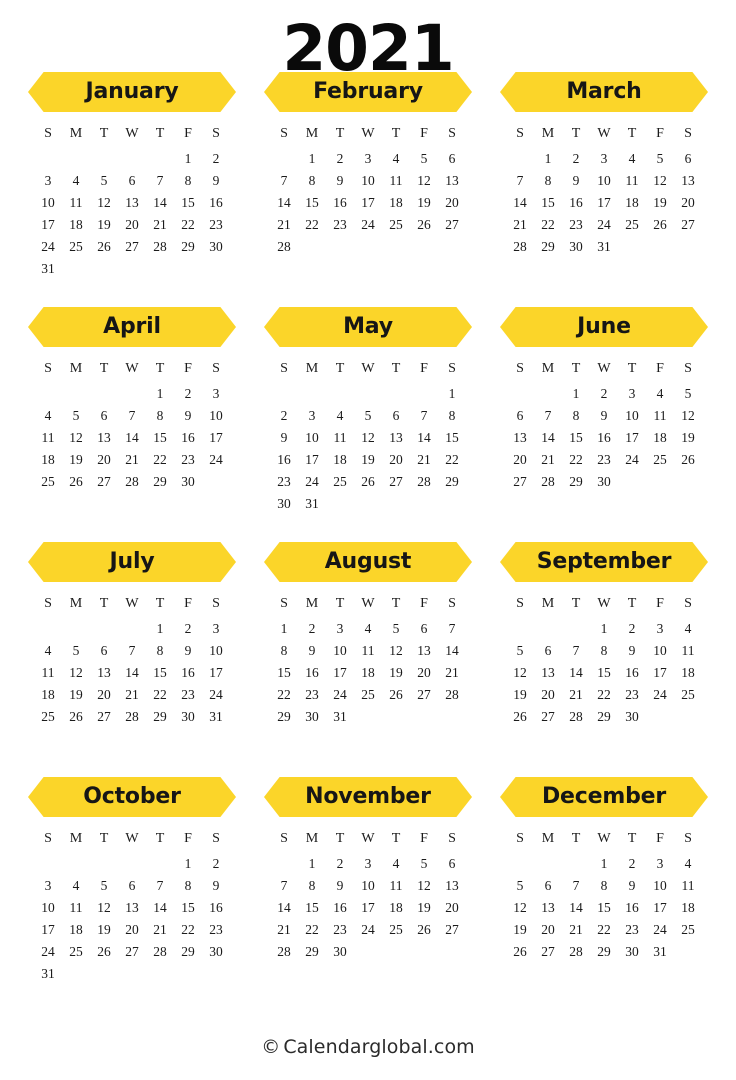 This screenshot has height=1080, width=736. What do you see at coordinates (396, 695) in the screenshot?
I see `day-cell: 26` at bounding box center [396, 695].